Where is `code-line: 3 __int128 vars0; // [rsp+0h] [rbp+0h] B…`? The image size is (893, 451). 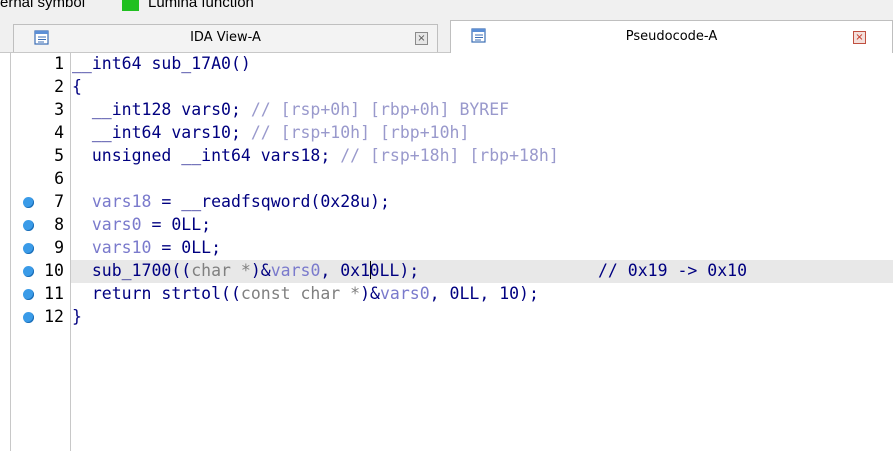 code-line: 3 __int128 vars0; // [rsp+0h] [rbp+0h] B… is located at coordinates (446, 110).